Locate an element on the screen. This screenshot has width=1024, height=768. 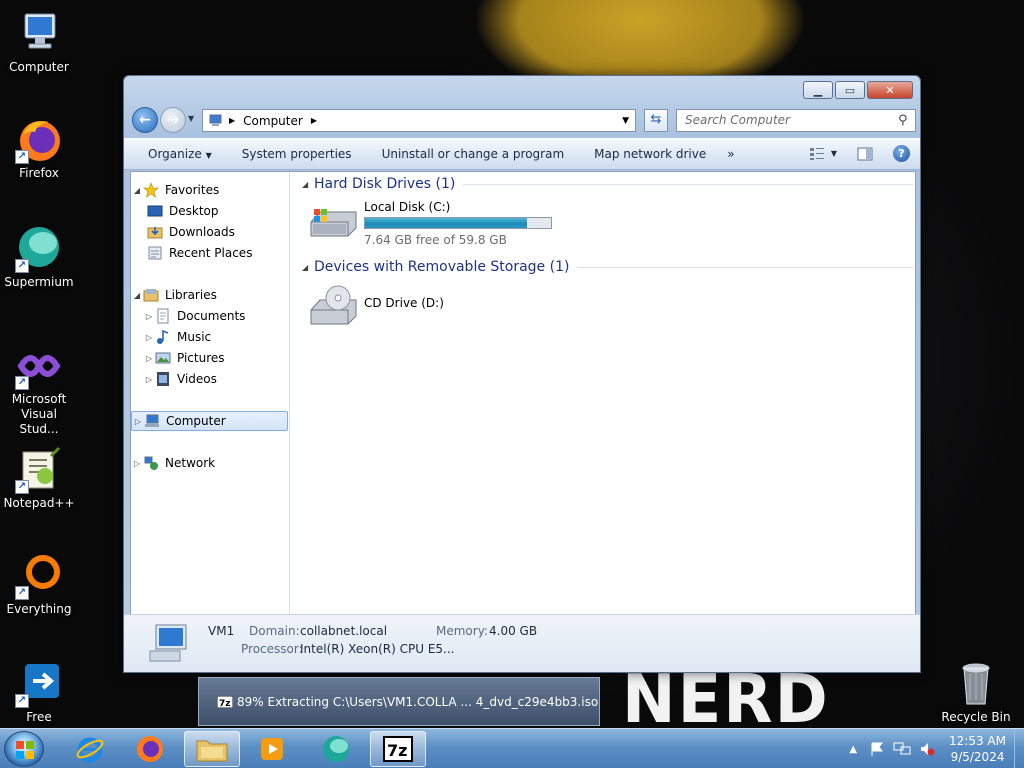
more-commands-button: » is located at coordinates (735, 154).